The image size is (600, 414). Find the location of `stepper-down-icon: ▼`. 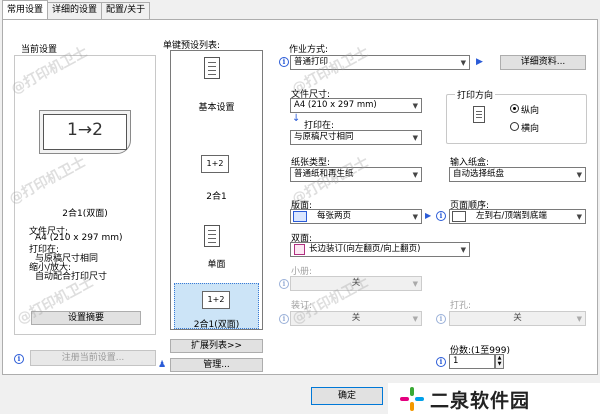

stepper-down-icon: ▼ is located at coordinates (499, 364).